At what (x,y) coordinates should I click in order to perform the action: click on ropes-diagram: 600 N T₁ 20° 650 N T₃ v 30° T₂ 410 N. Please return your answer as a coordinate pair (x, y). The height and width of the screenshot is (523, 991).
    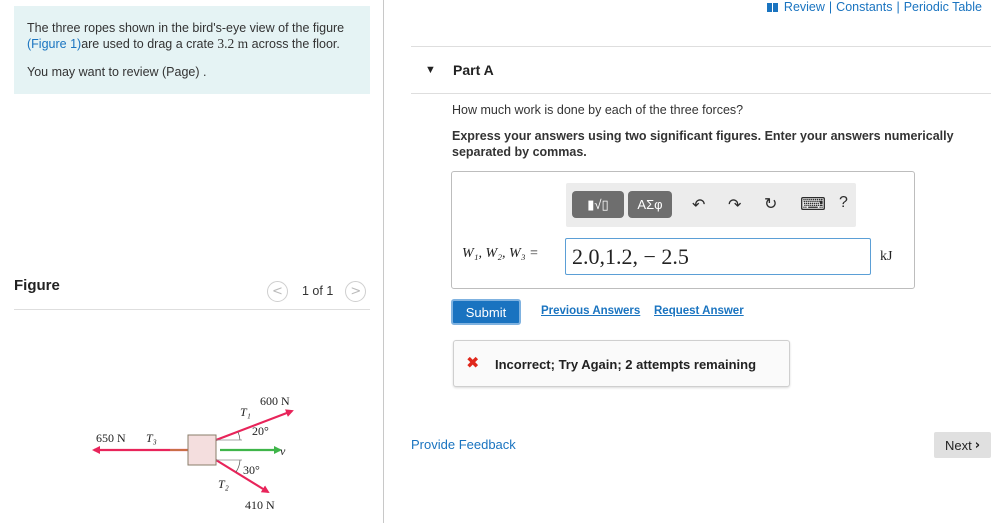
    Looking at the image, I should click on (193, 453).